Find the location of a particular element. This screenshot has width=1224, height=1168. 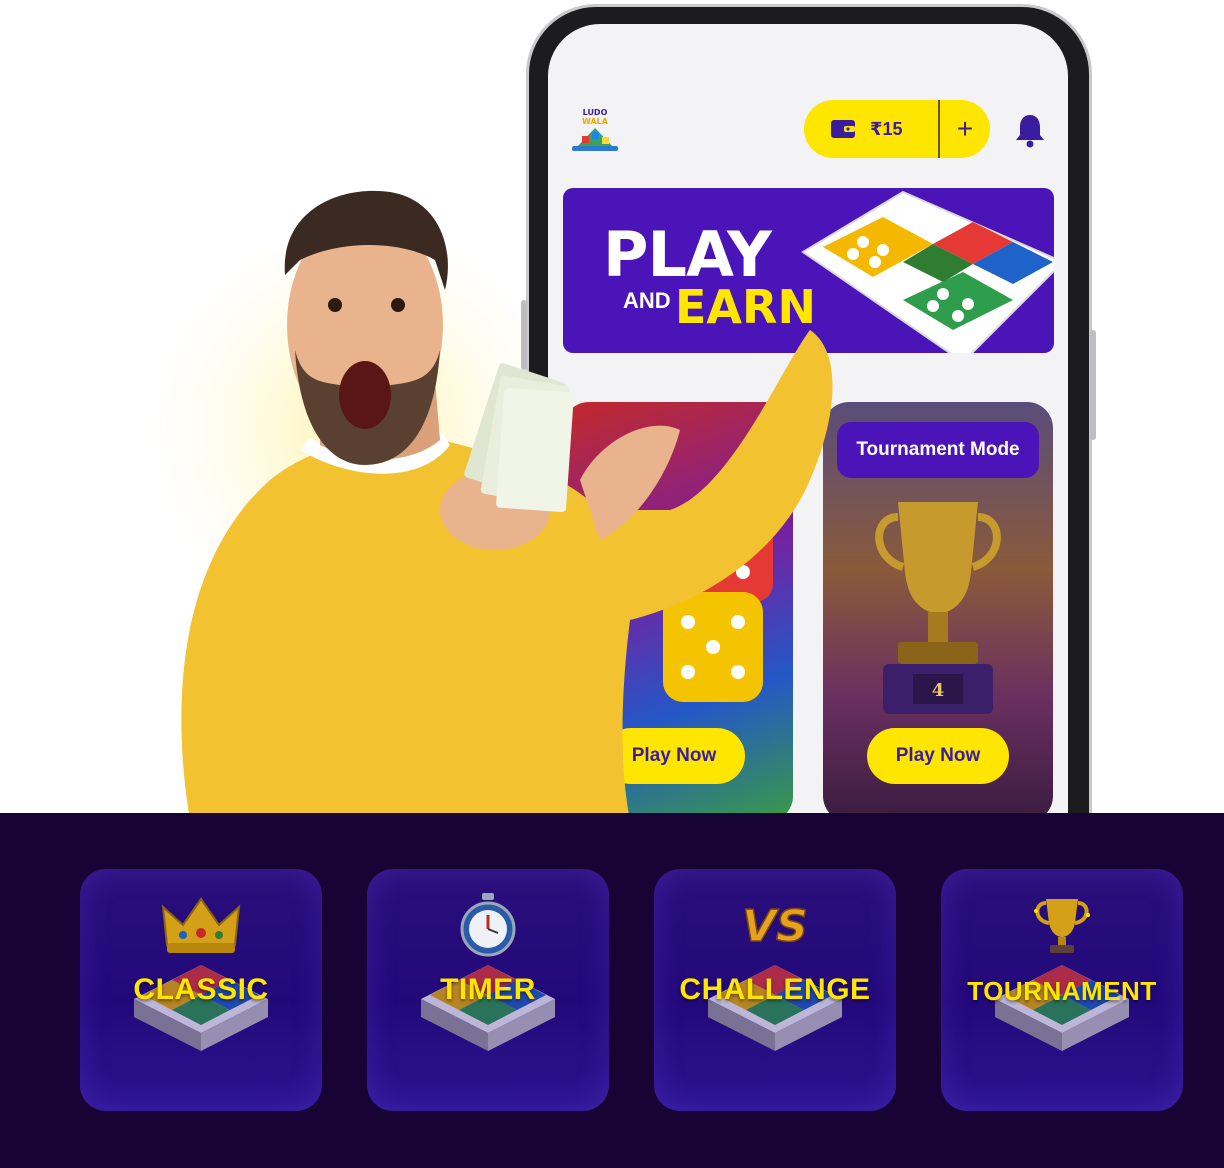

tournament-mode-label: Tournament Mode is located at coordinates (938, 450).